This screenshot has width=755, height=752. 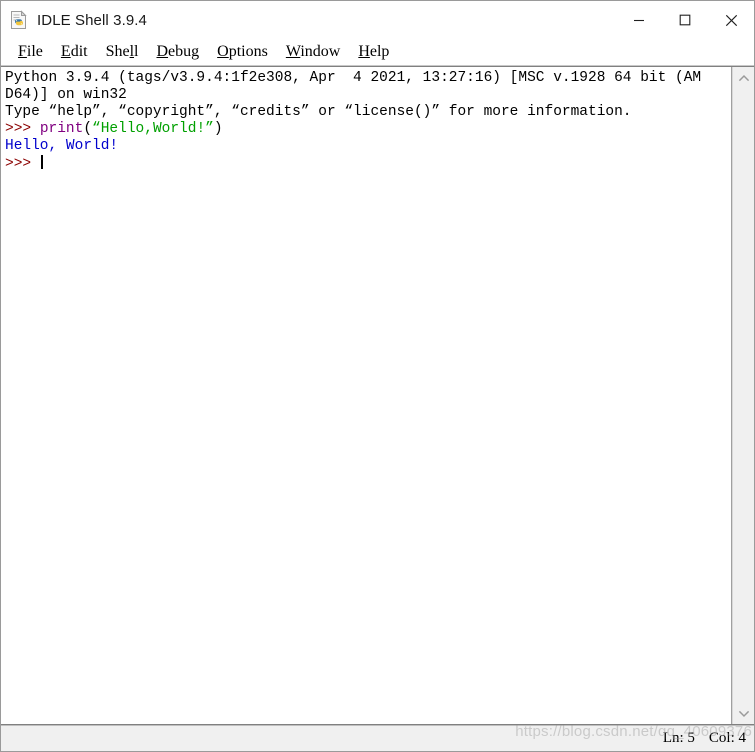 What do you see at coordinates (373, 52) in the screenshot?
I see `menu-item-help: Help` at bounding box center [373, 52].